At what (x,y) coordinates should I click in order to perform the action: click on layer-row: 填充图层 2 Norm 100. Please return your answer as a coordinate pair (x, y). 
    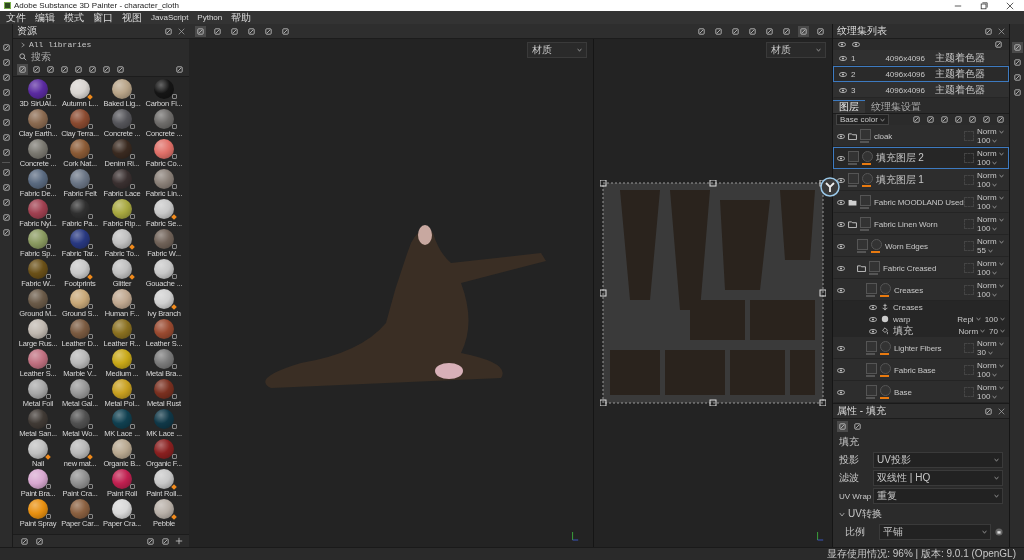
    Looking at the image, I should click on (921, 158).